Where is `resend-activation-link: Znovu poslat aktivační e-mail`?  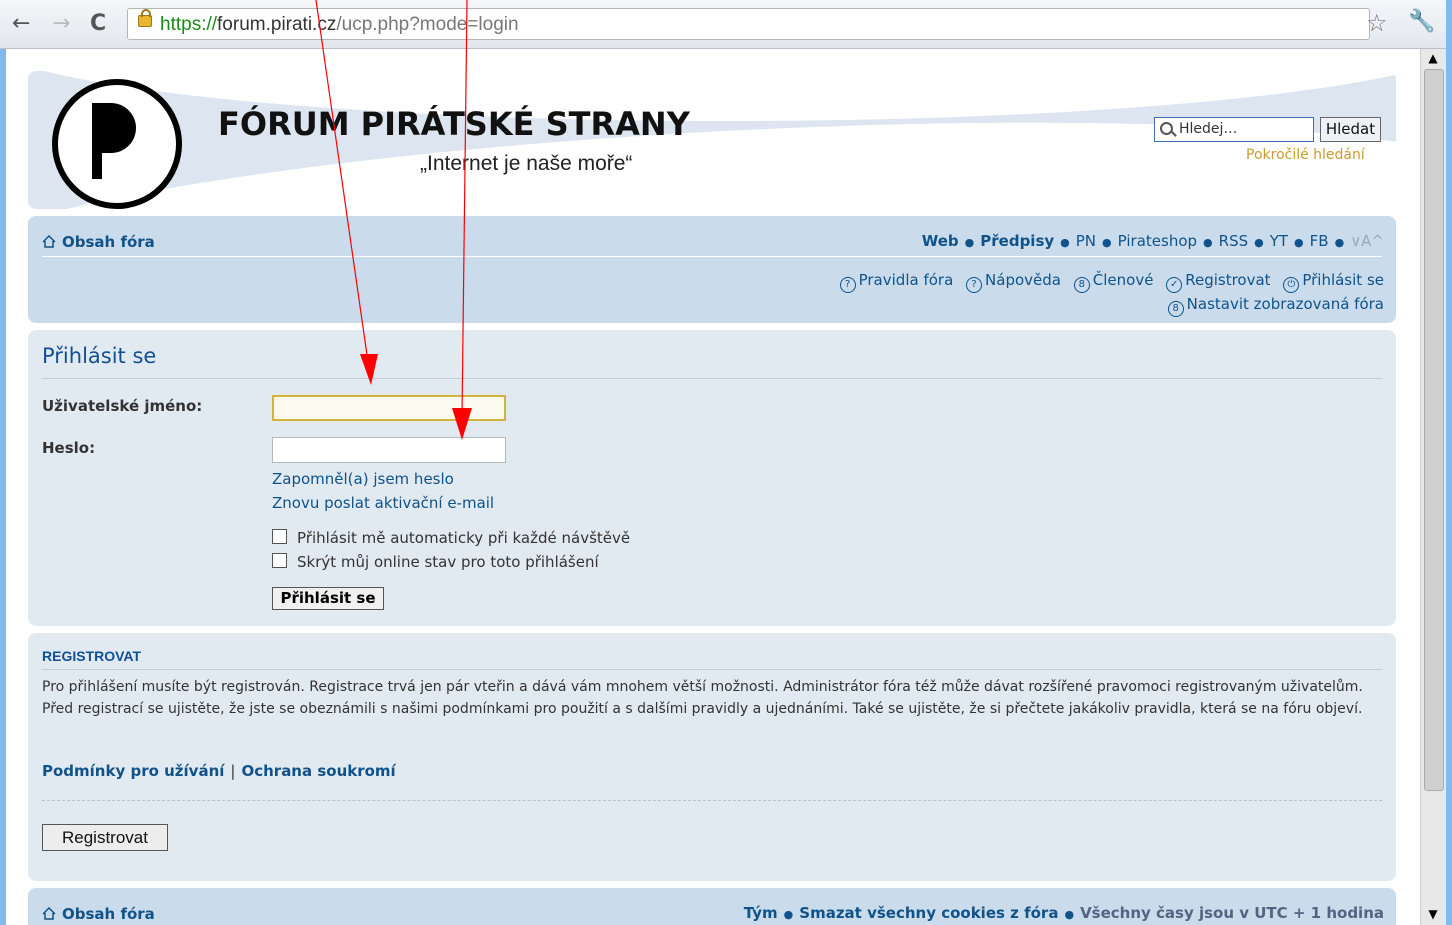
resend-activation-link: Znovu poslat aktivační e-mail is located at coordinates (383, 503).